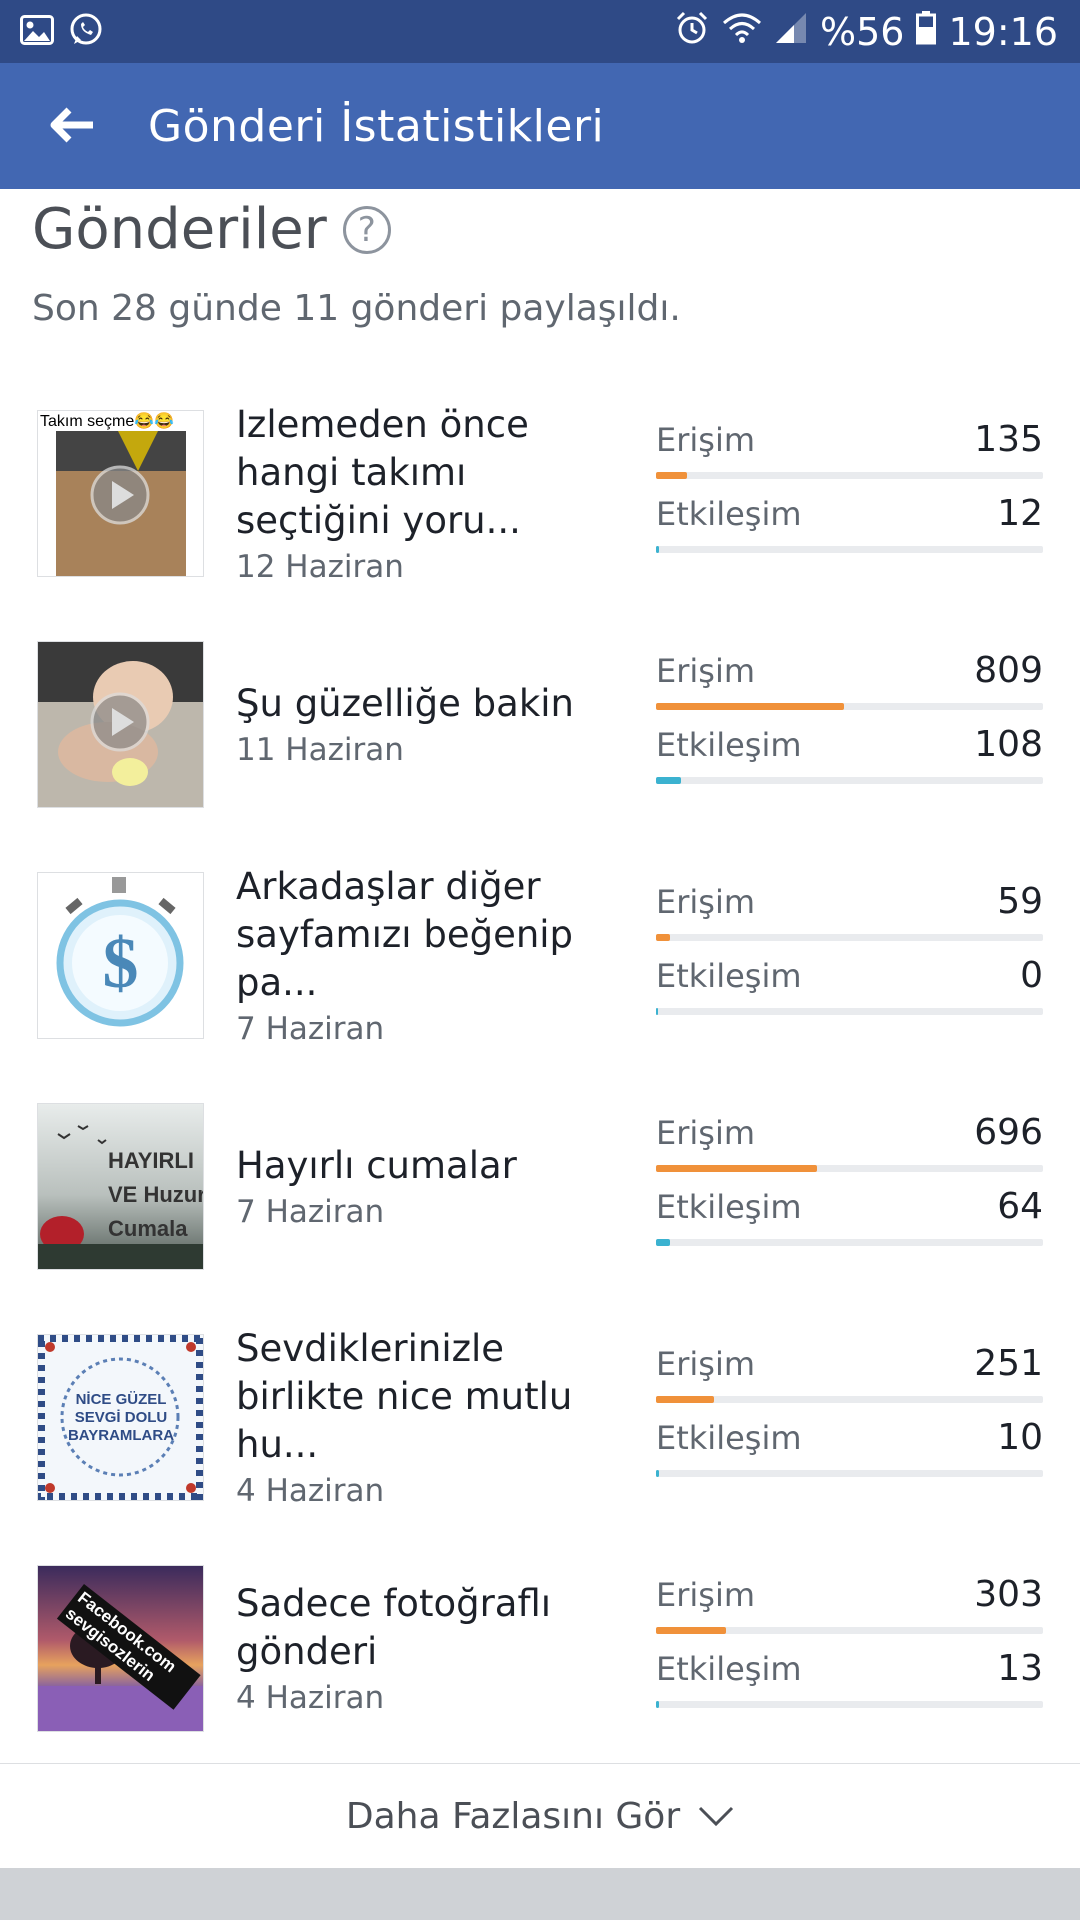  What do you see at coordinates (1020, 1668) in the screenshot?
I see `engagement-value: 13` at bounding box center [1020, 1668].